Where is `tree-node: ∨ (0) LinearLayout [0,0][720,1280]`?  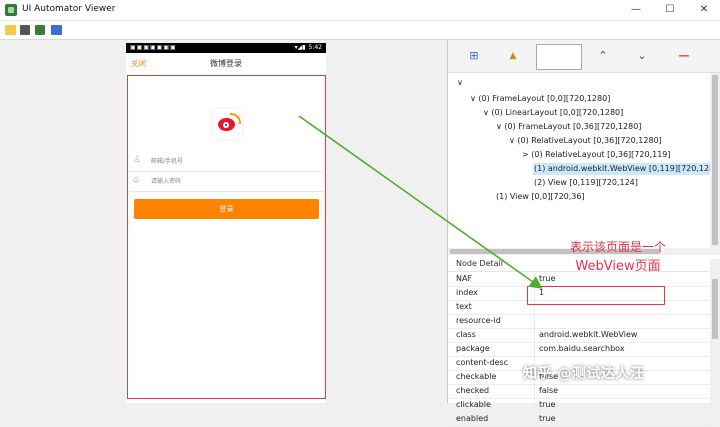 tree-node: ∨ (0) LinearLayout [0,0][720,1280] is located at coordinates (553, 113).